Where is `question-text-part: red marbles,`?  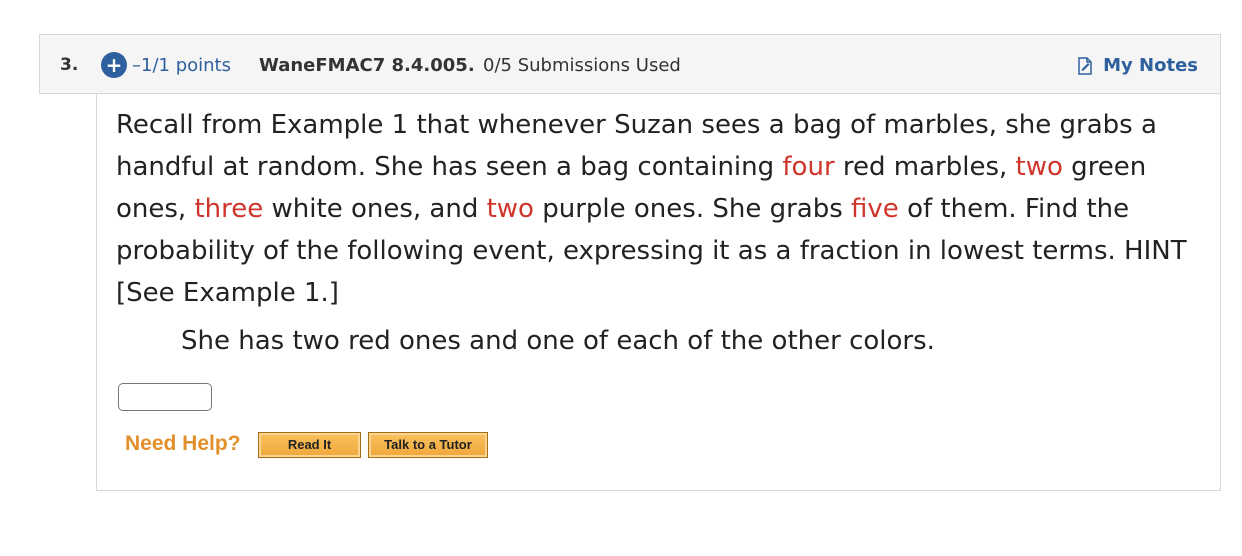 question-text-part: red marbles, is located at coordinates (925, 167).